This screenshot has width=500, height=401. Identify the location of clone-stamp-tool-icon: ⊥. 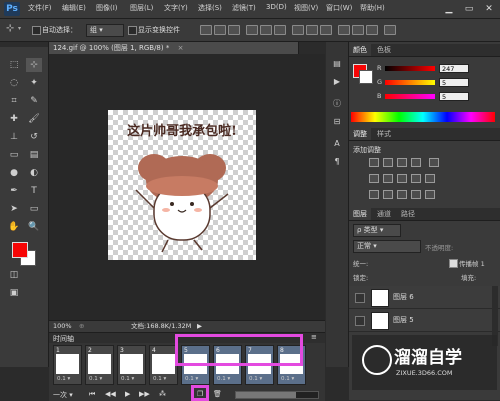
(14, 137).